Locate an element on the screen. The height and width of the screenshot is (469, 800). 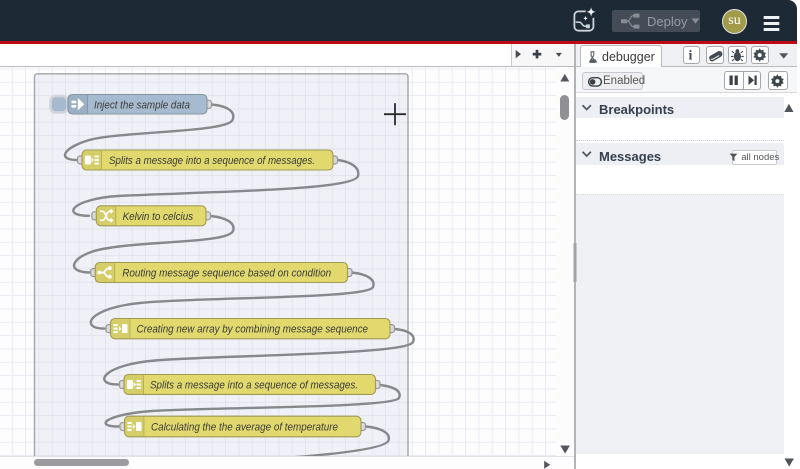
svg-text: Inject the sample data is located at coordinates (142, 105).